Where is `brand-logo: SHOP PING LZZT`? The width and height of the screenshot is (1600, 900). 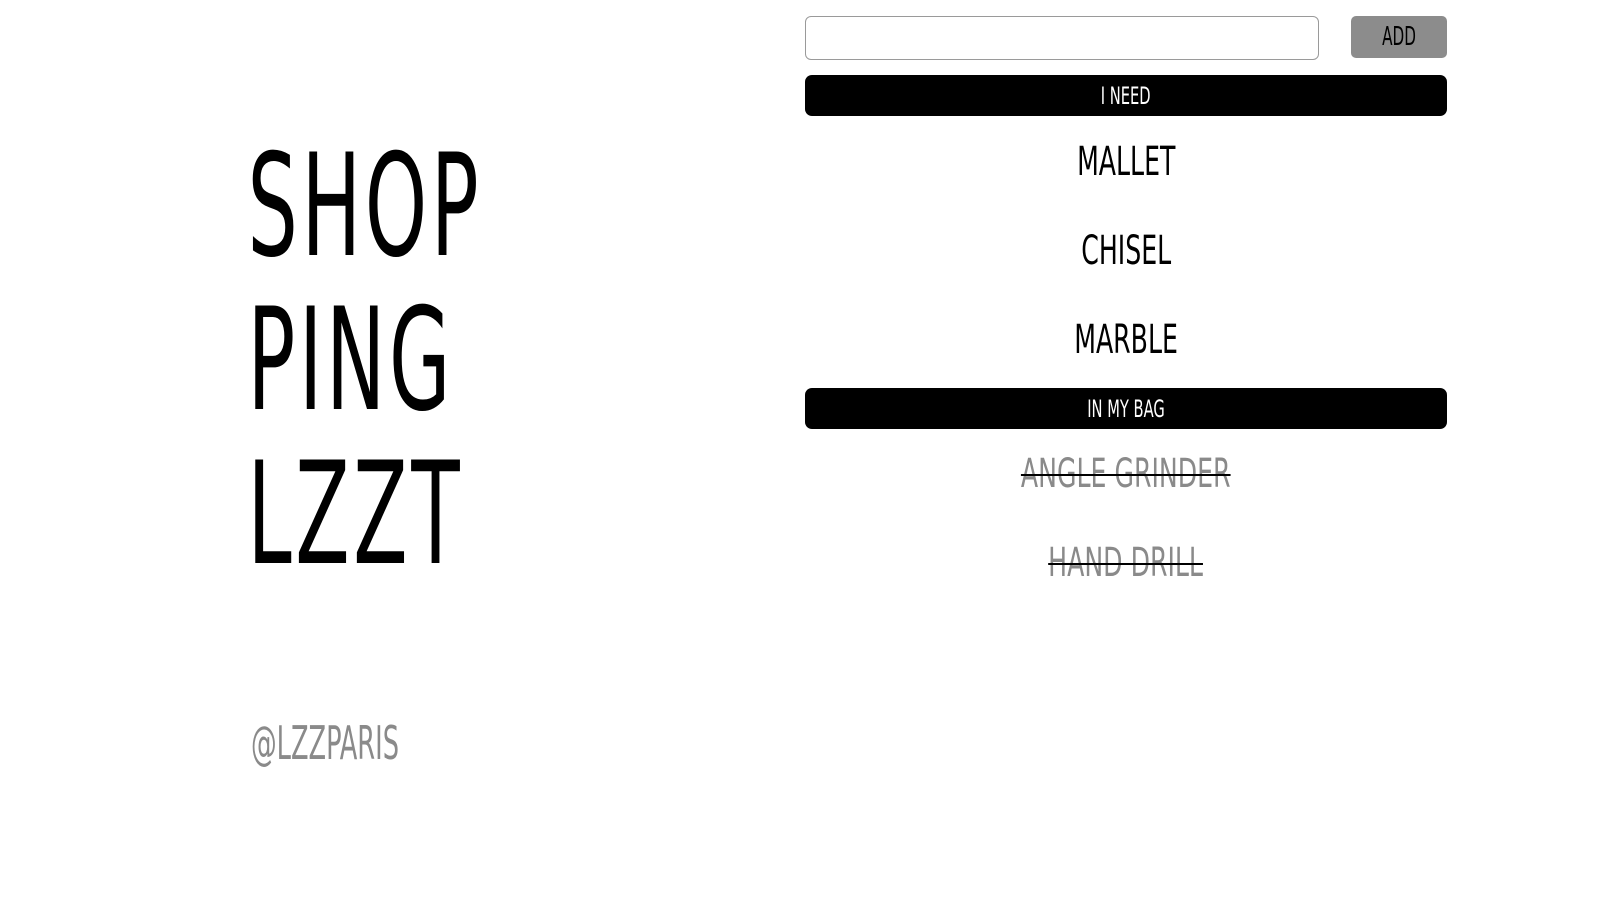
brand-logo: SHOP PING LZZT is located at coordinates (341, 360).